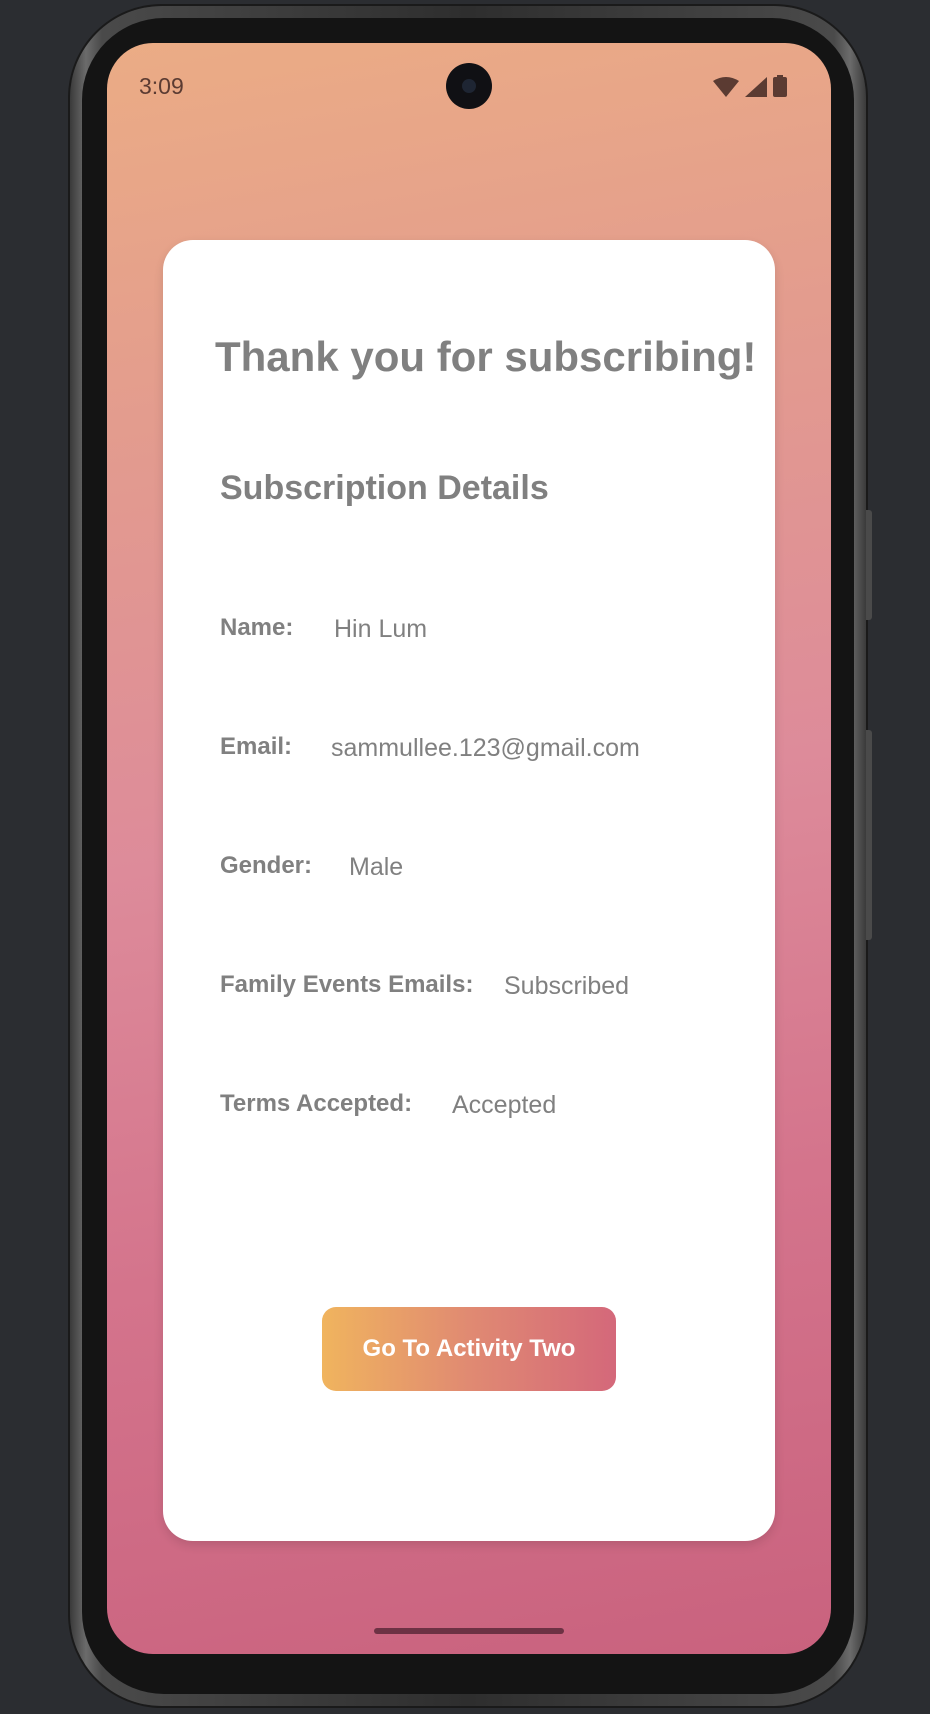 The height and width of the screenshot is (1714, 930). What do you see at coordinates (256, 746) in the screenshot?
I see `email-label: Email:` at bounding box center [256, 746].